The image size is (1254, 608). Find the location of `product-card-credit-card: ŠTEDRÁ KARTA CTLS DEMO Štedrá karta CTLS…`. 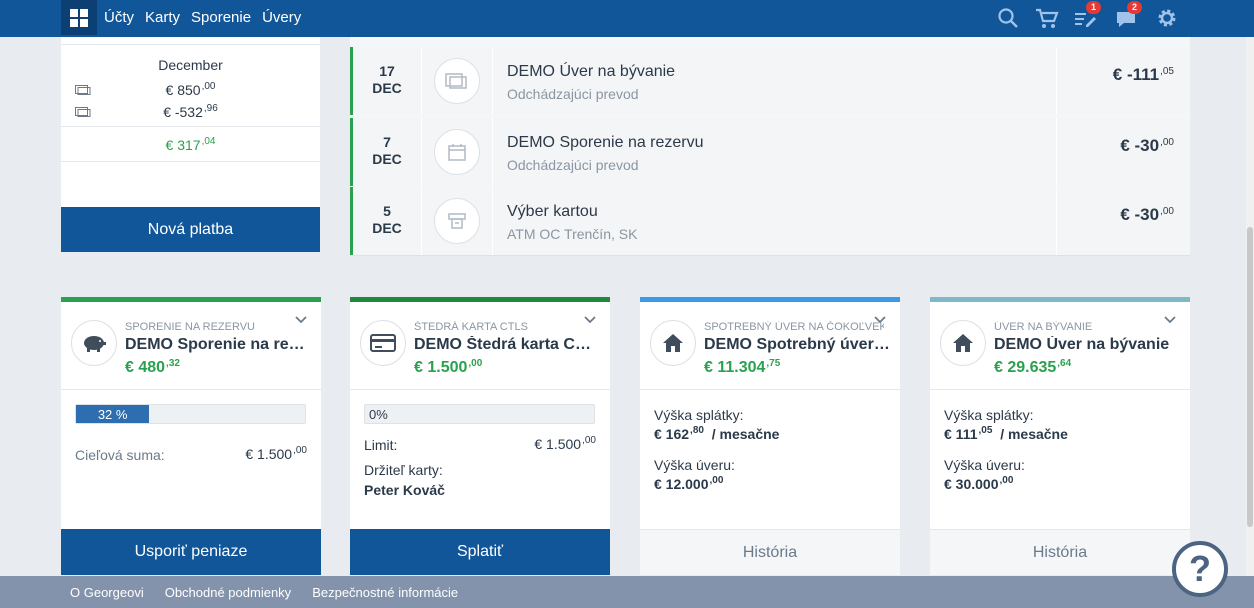

product-card-credit-card: ŠTEDRÁ KARTA CTLS DEMO Štedrá karta CTLS… is located at coordinates (480, 436).